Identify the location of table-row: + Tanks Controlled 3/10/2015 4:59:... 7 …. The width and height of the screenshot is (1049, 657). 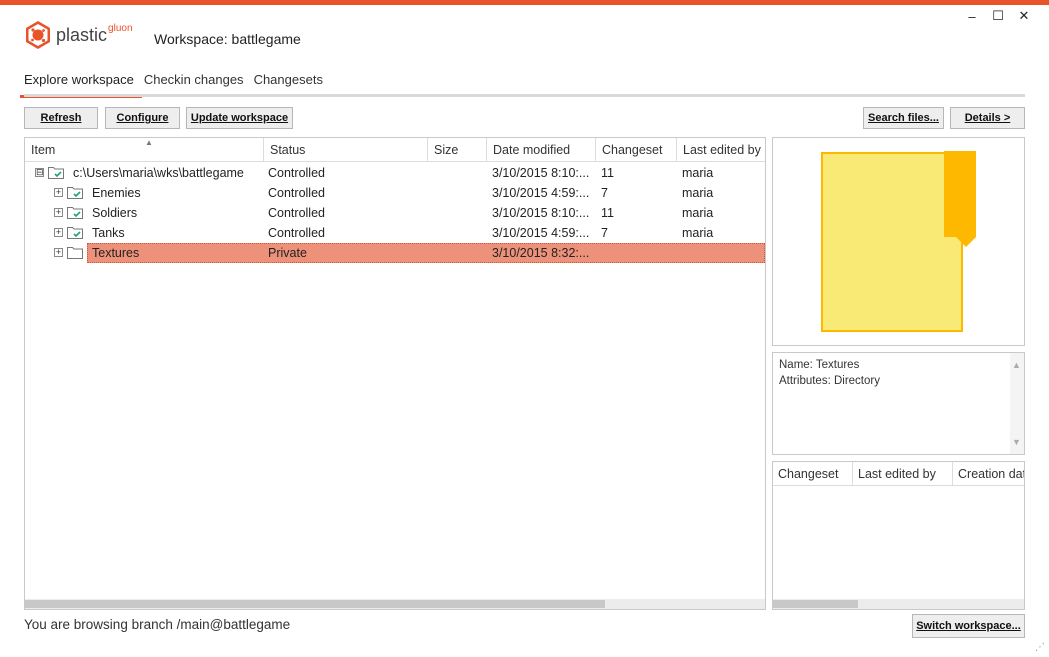
(395, 233).